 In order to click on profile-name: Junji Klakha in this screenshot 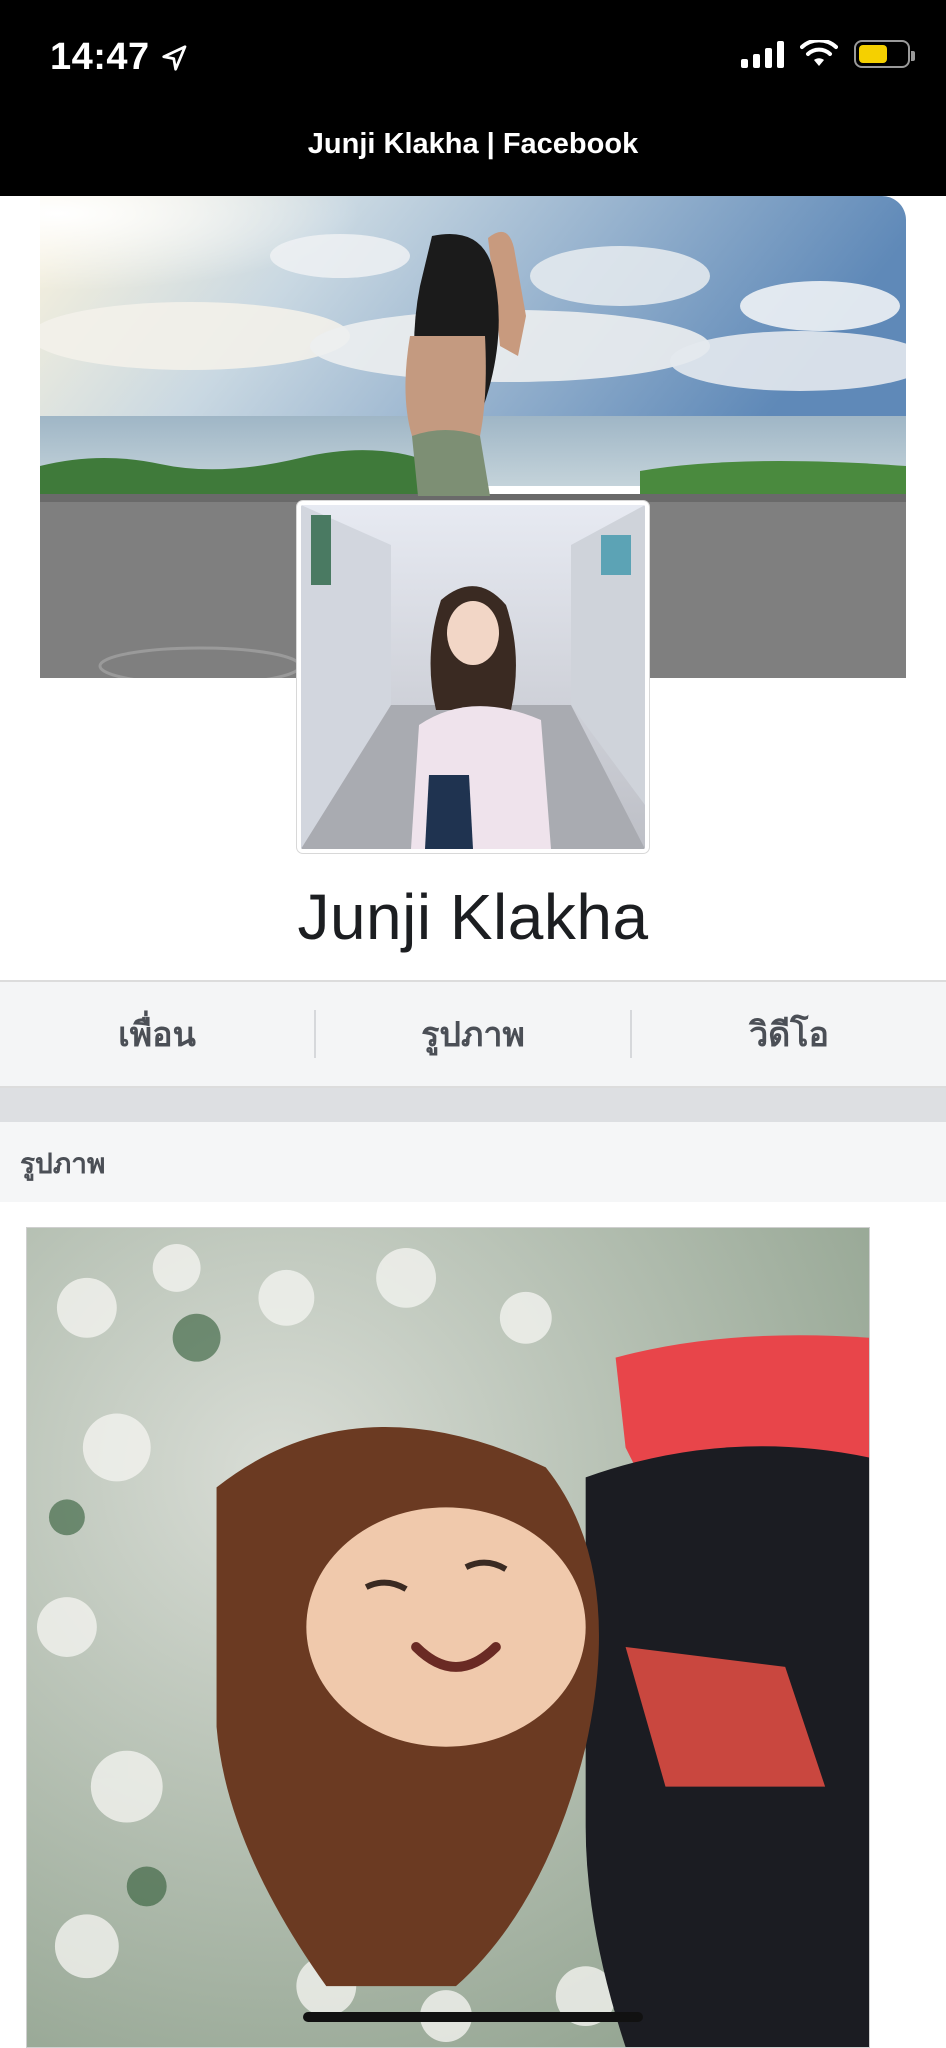, I will do `click(473, 917)`.